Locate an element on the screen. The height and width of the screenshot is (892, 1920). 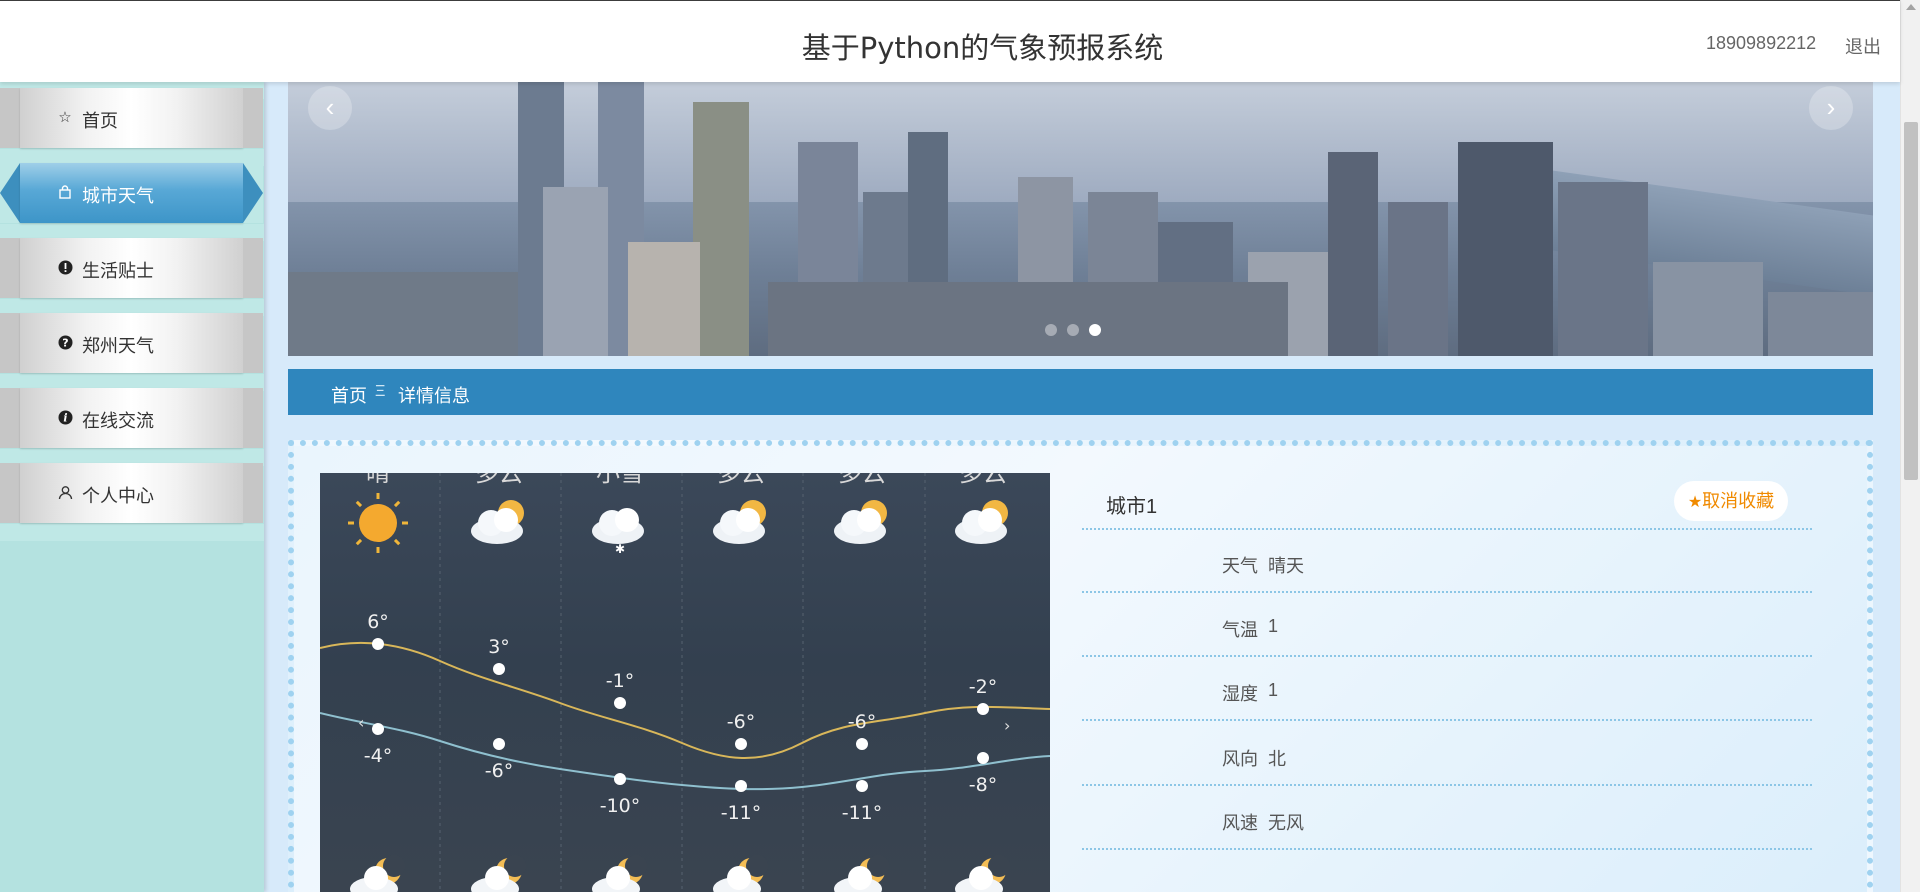
banner-dot-active is located at coordinates (1095, 330).